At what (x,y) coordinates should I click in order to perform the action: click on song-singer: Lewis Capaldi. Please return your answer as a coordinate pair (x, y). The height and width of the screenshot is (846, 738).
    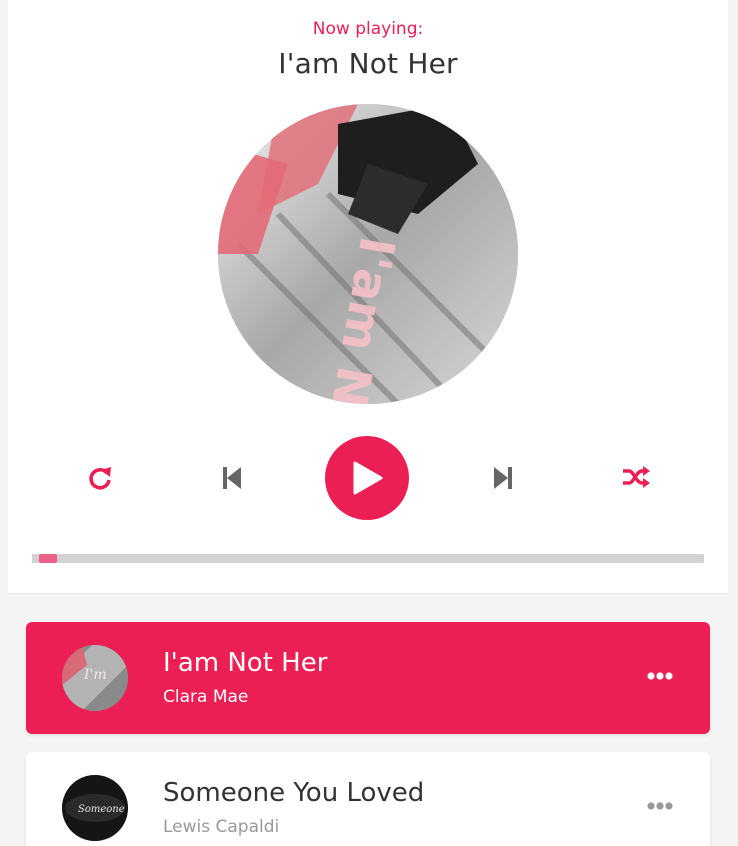
    Looking at the image, I should click on (221, 827).